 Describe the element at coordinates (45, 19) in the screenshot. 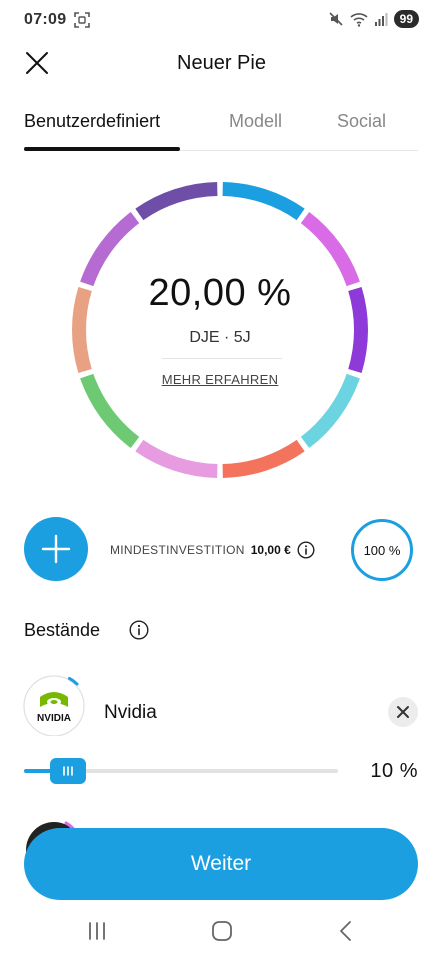

I see `status-time: 07:09` at that location.